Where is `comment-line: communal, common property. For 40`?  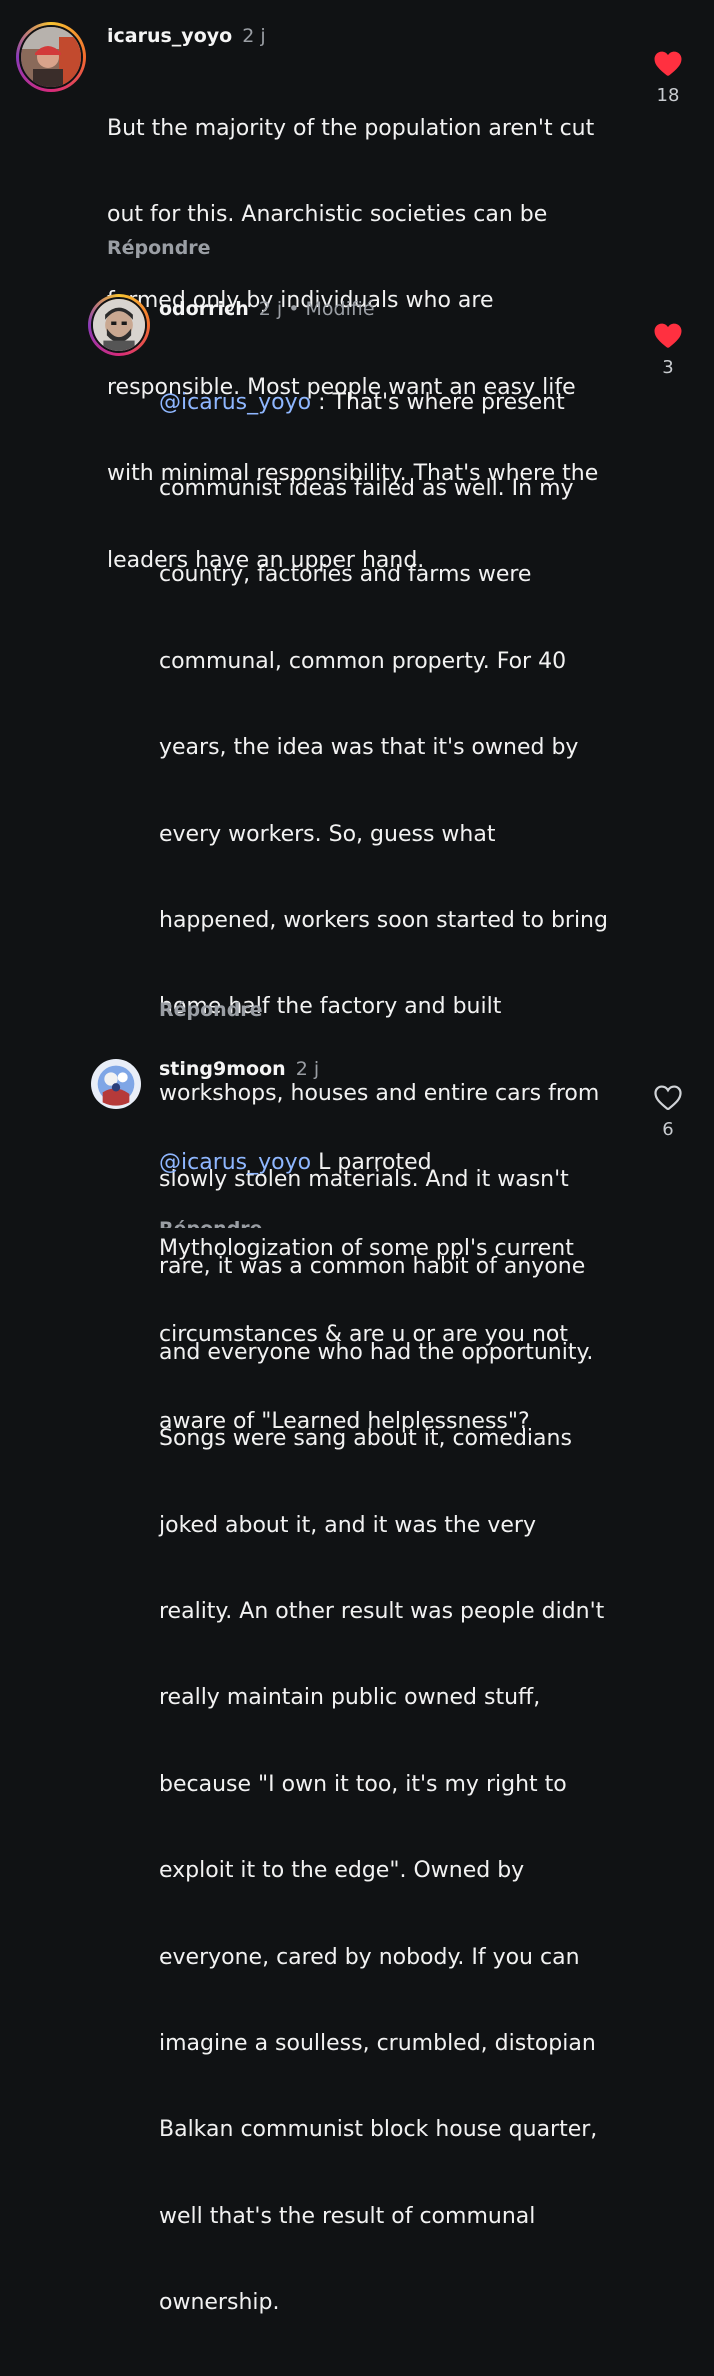 comment-line: communal, common property. For 40 is located at coordinates (363, 661).